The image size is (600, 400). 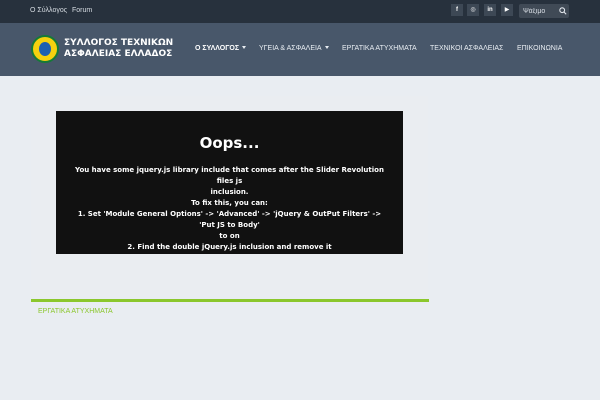 I want to click on nav-item-association: Ο ΣΥΛΛΟΓΟΣ, so click(x=221, y=48).